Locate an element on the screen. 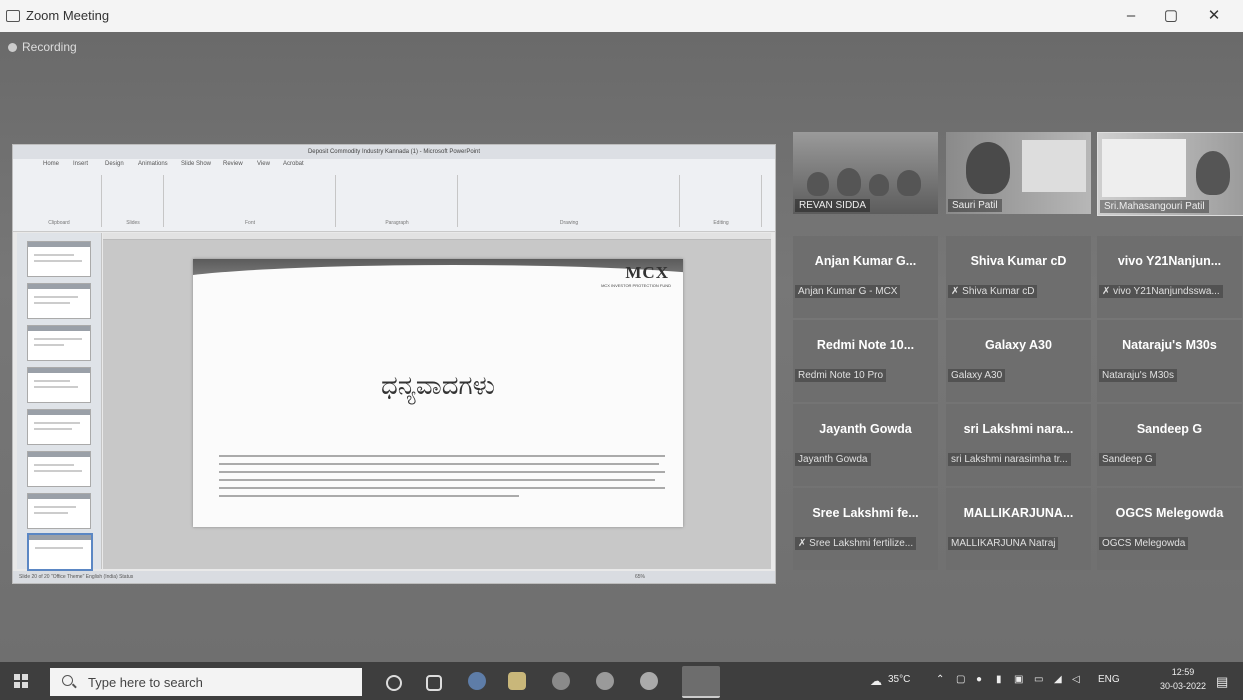 Image resolution: width=1243 pixels, height=700 pixels. participant-label: ✗ Shiva Kumar cD is located at coordinates (993, 291).